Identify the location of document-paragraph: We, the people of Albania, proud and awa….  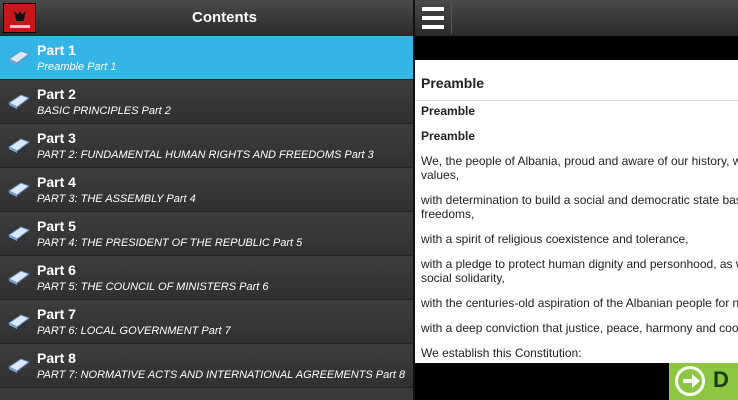
(579, 168).